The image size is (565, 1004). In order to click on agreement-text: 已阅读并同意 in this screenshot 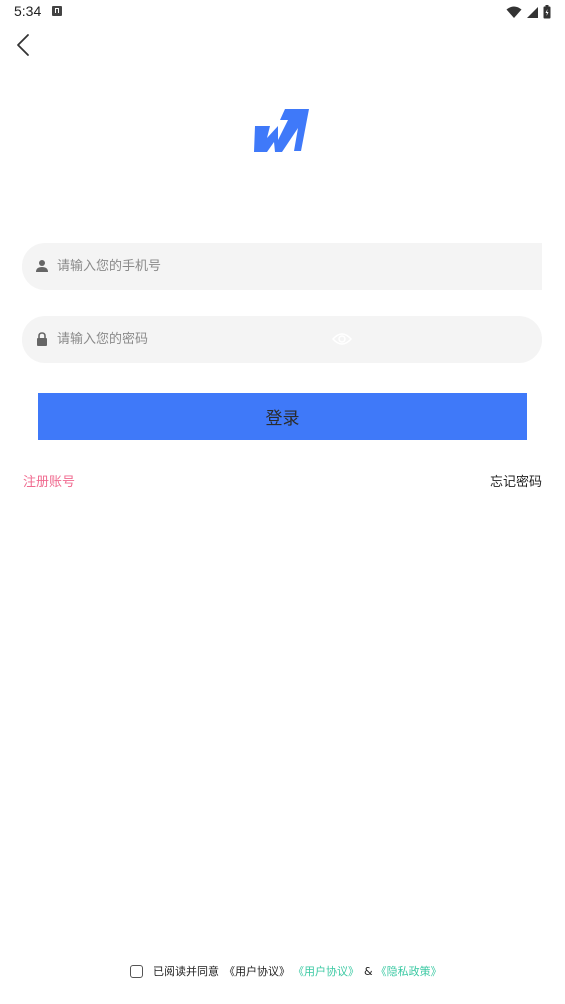, I will do `click(186, 971)`.